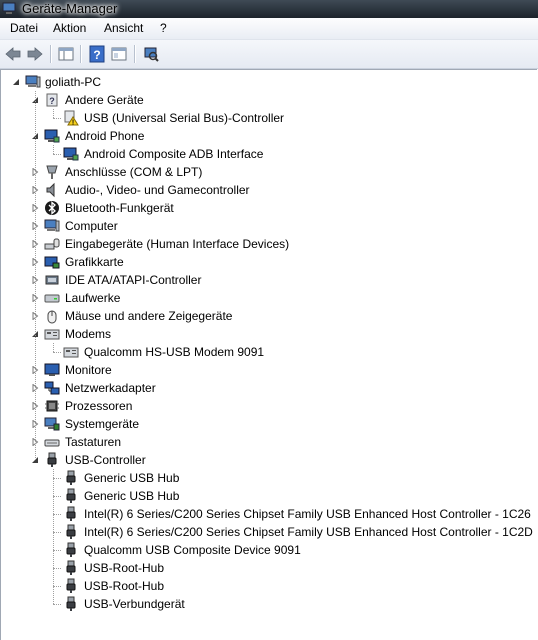 The image size is (538, 640). Describe the element at coordinates (269, 136) in the screenshot. I see `tree-category: Android Phone` at that location.